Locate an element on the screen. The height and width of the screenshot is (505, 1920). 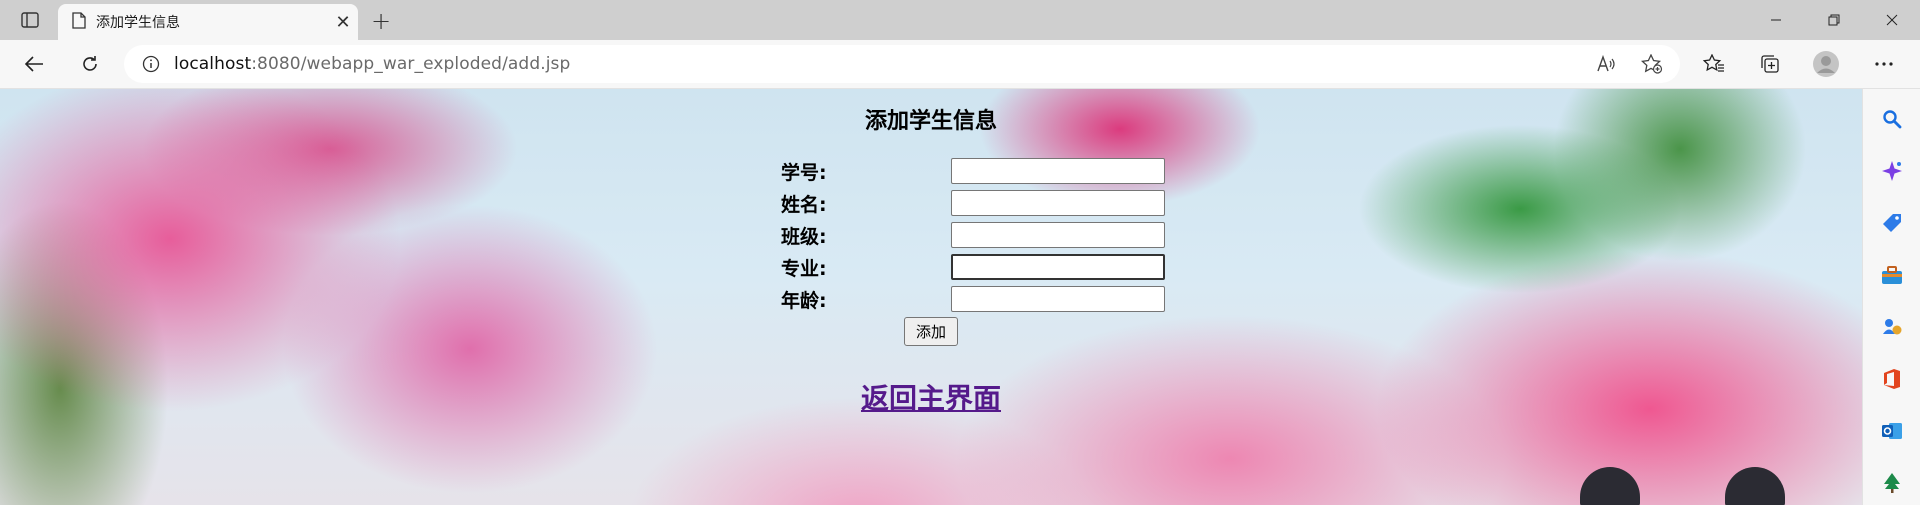
tree-icon is located at coordinates (1892, 483).